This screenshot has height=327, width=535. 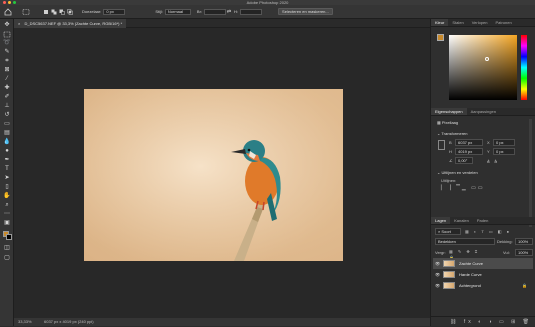 I want to click on zoom-tool-icon: ⌕, so click(x=7, y=205).